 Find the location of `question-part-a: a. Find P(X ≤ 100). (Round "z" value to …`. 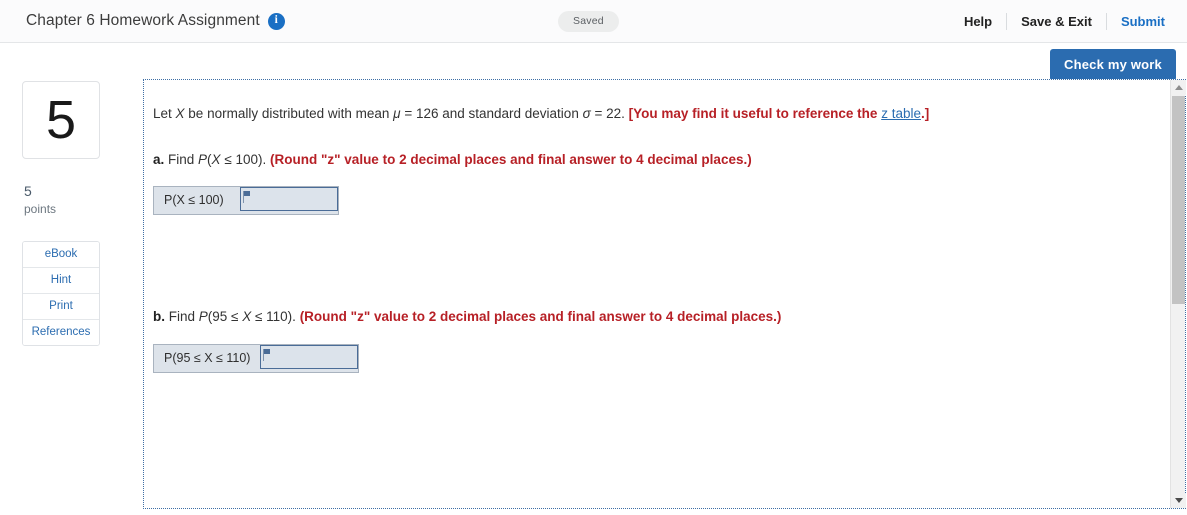

question-part-a: a. Find P(X ≤ 100). (Round "z" value to … is located at coordinates (661, 183).